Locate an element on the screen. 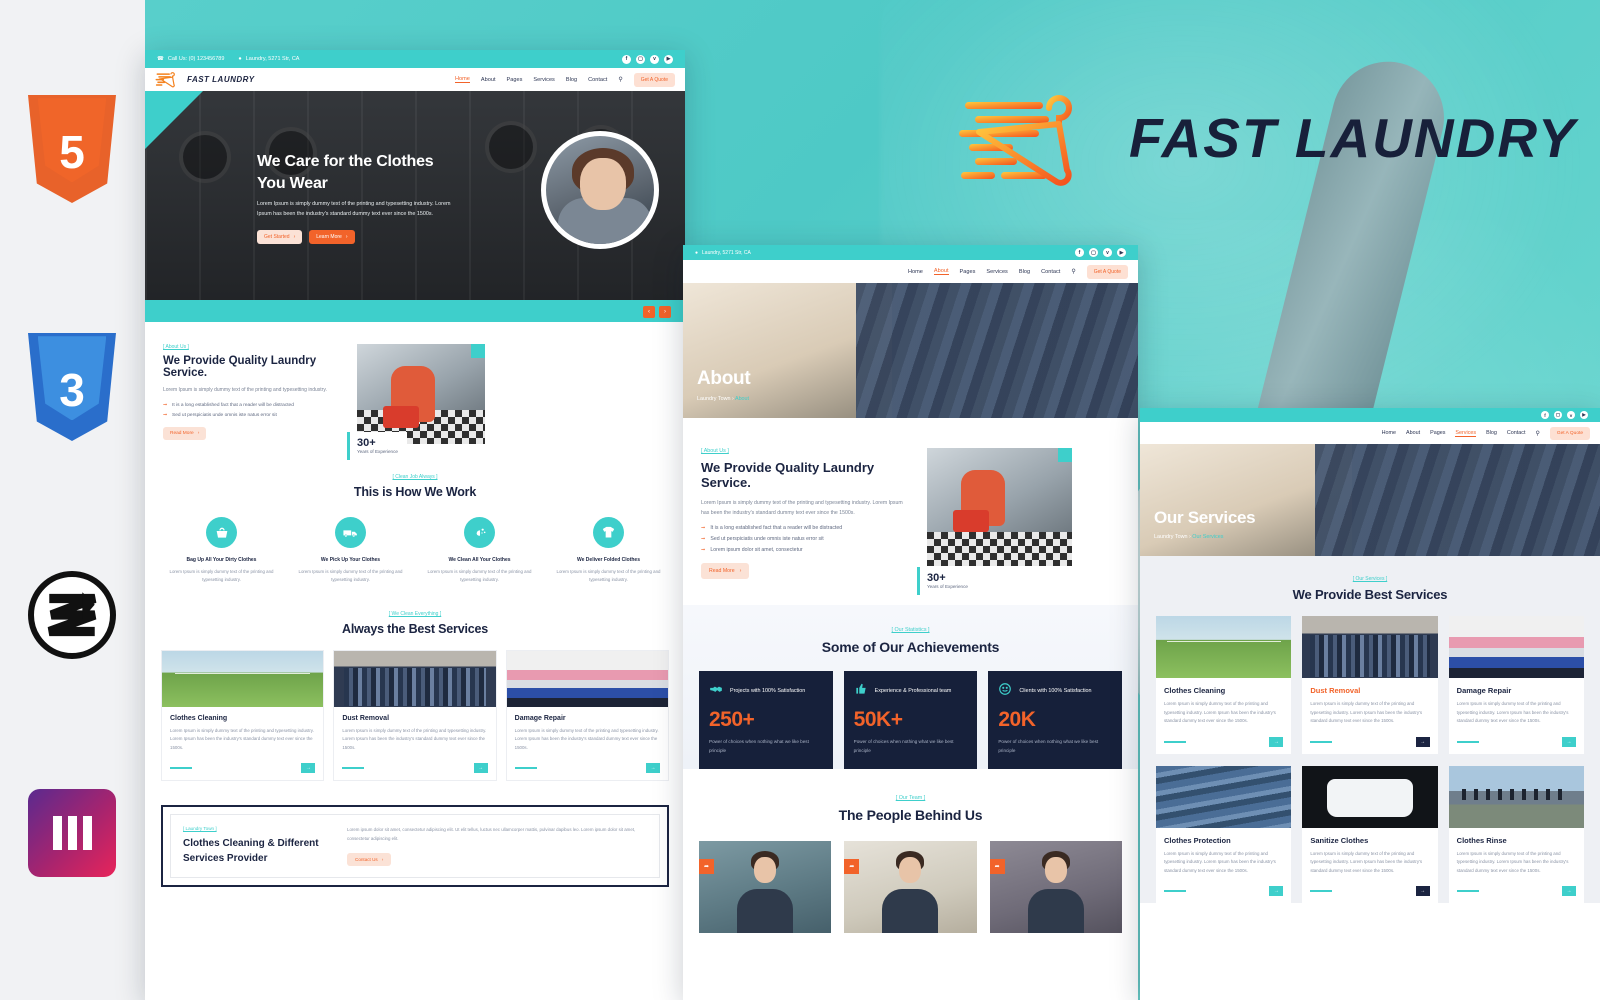  topbar-phone: ☎ Call Us: (0) 123456789 is located at coordinates (190, 59).